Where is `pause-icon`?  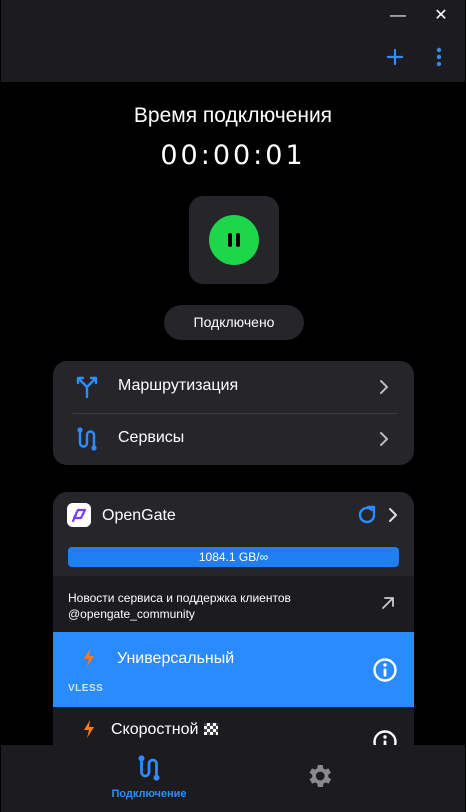 pause-icon is located at coordinates (234, 240).